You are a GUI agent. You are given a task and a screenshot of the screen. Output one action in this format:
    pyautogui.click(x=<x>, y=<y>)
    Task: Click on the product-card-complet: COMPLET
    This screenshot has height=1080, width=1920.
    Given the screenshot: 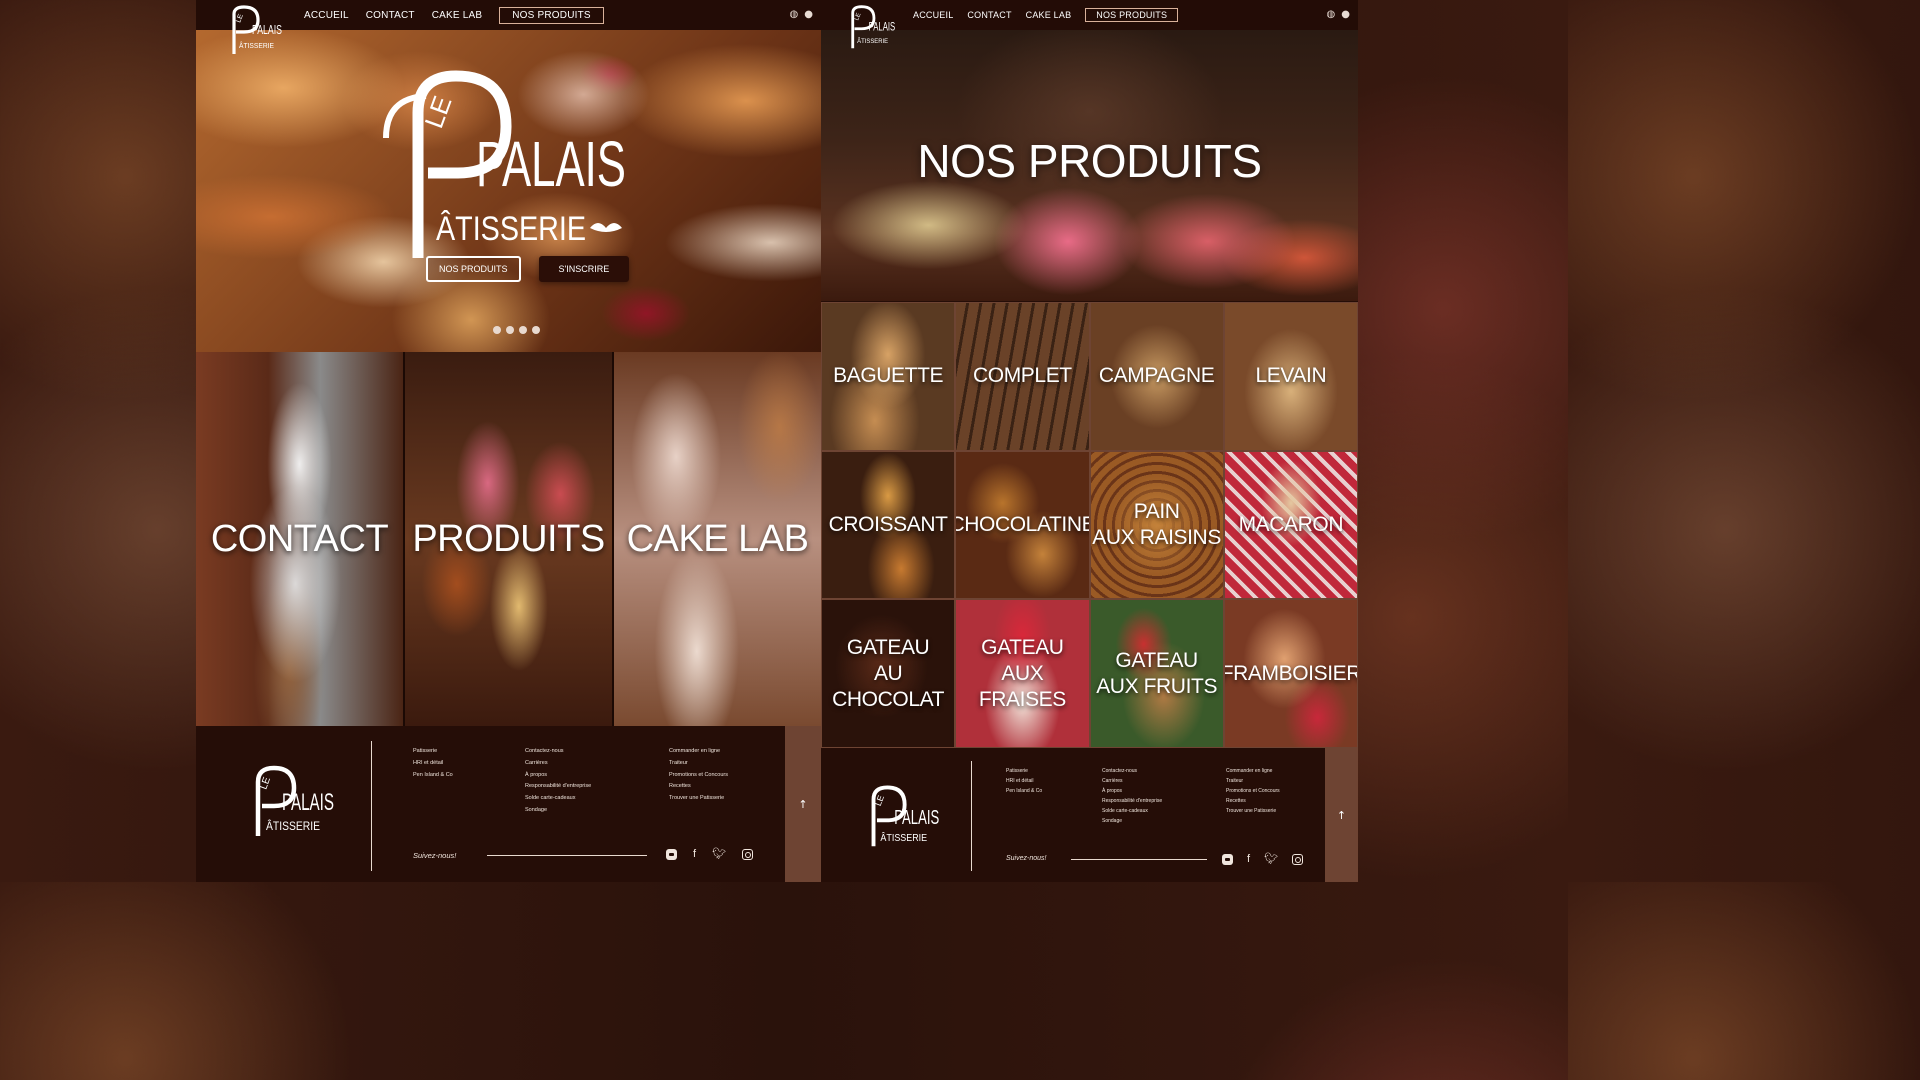 What is the action you would take?
    pyautogui.click(x=1022, y=376)
    